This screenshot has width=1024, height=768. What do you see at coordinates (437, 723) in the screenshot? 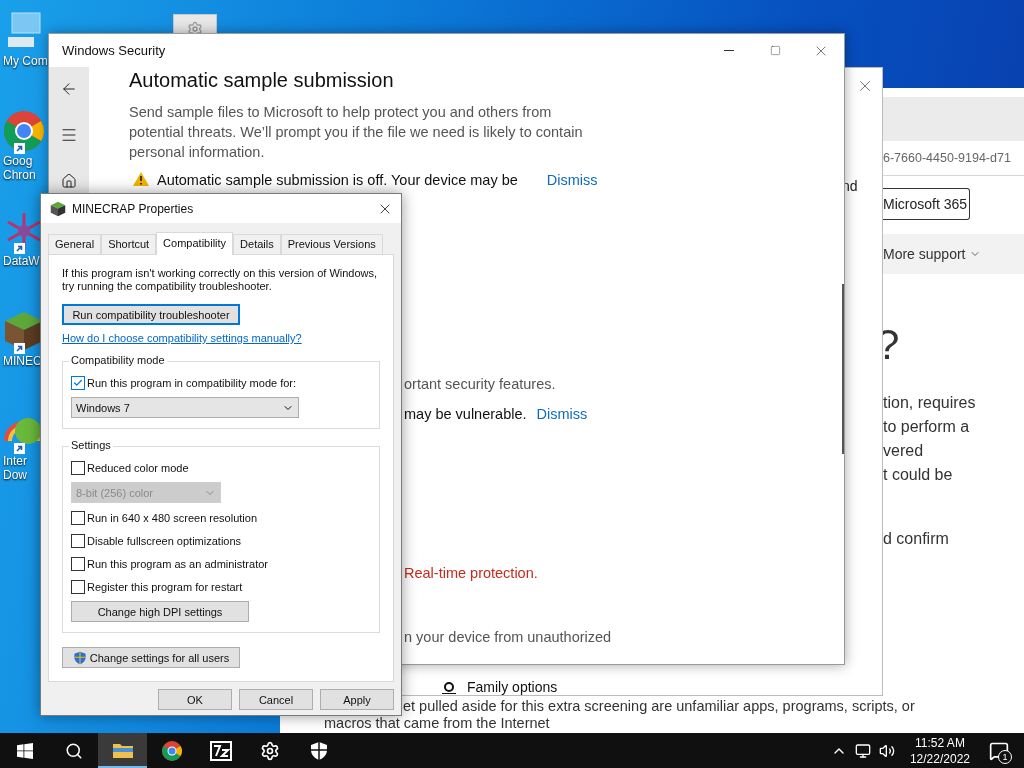
I see `body-text-line: macros that came from the Internet` at bounding box center [437, 723].